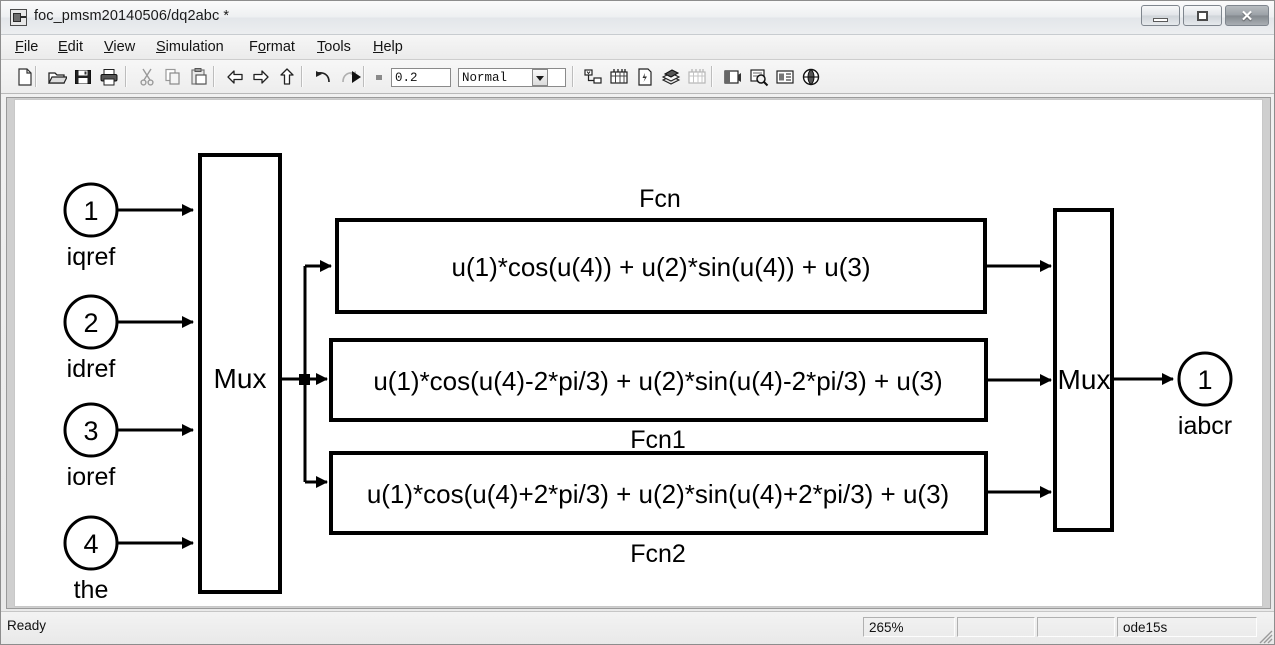 This screenshot has width=1275, height=645. What do you see at coordinates (1205, 395) in the screenshot?
I see `outport-1: 1 iabcr` at bounding box center [1205, 395].